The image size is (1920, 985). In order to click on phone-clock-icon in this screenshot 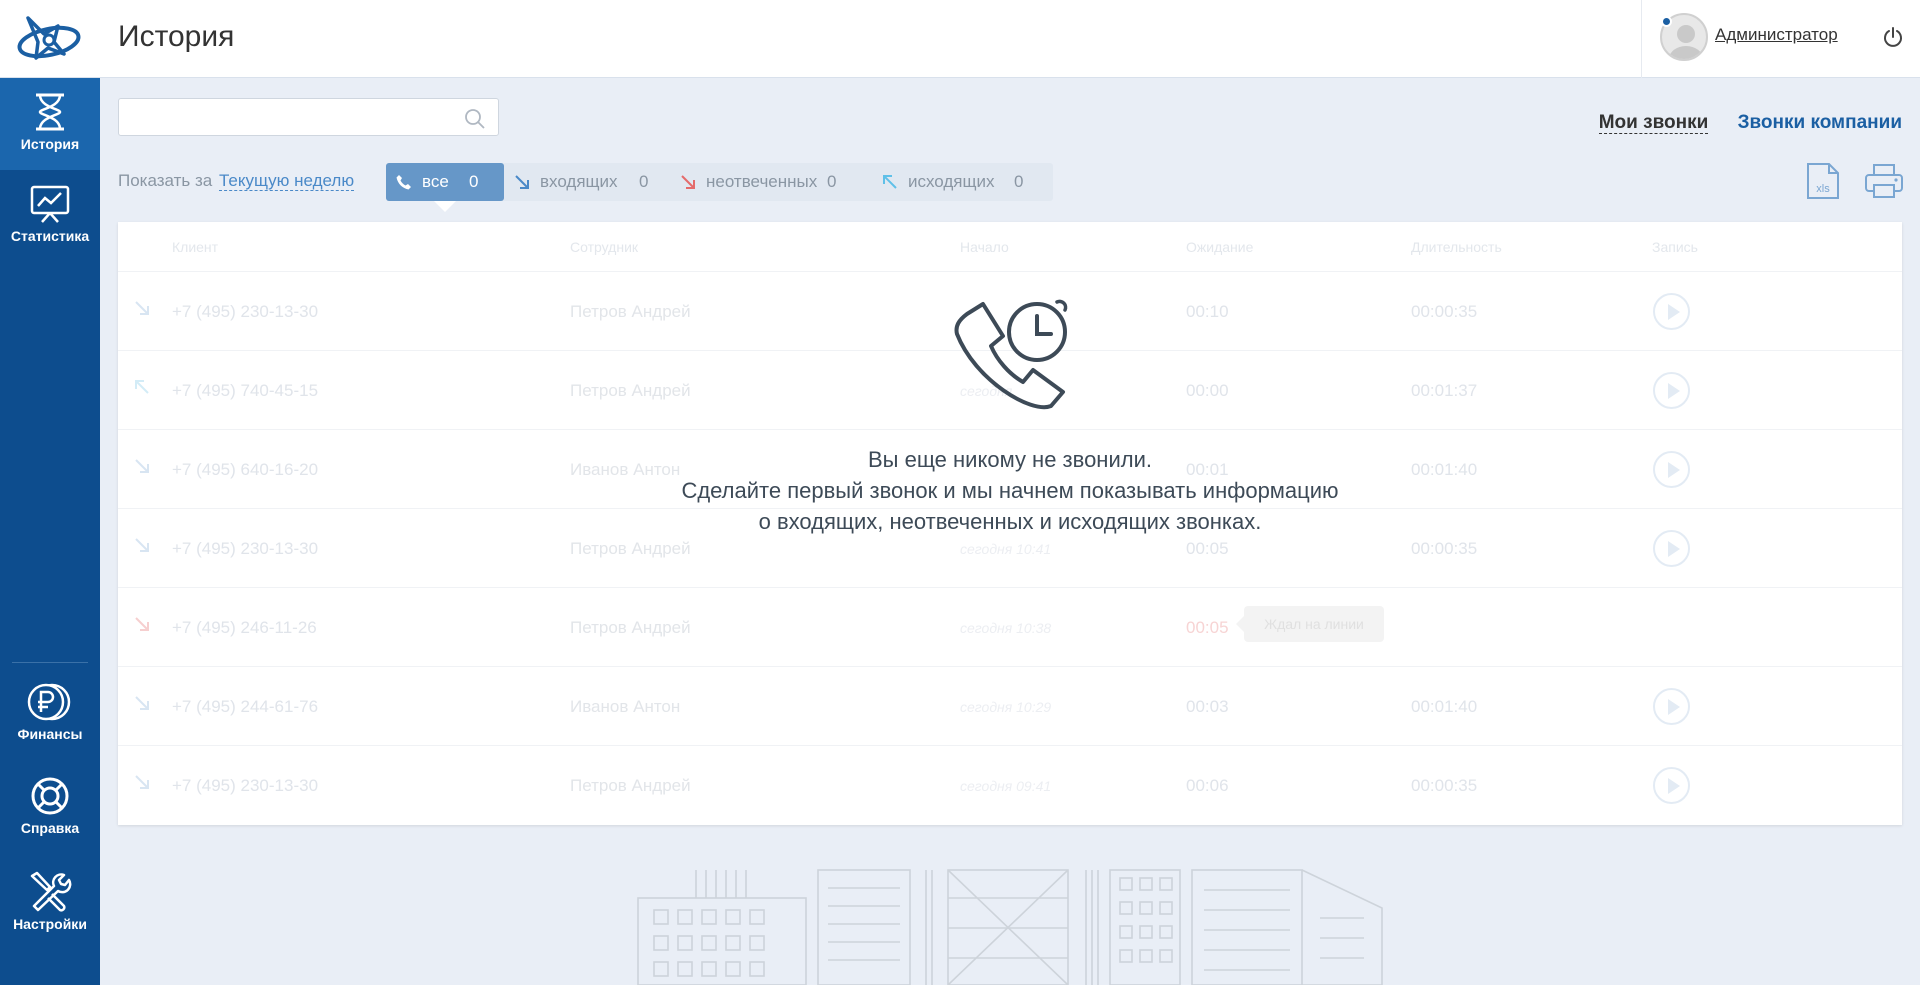, I will do `click(1011, 354)`.